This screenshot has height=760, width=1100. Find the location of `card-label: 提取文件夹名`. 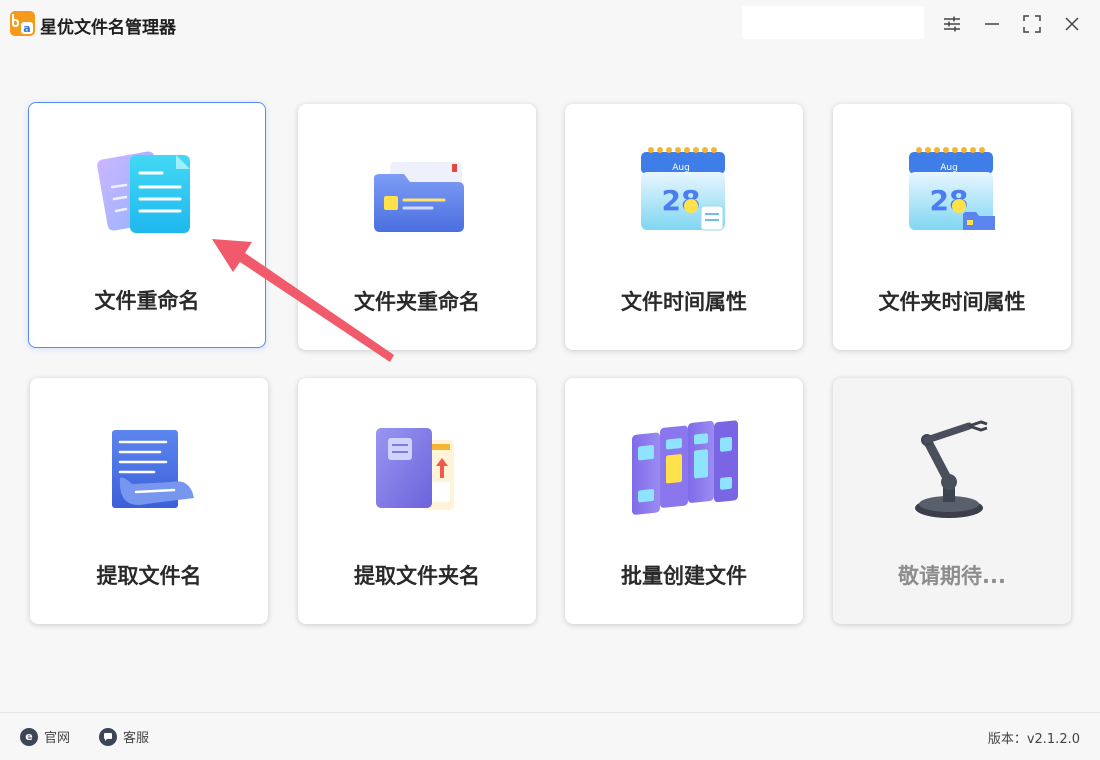

card-label: 提取文件夹名 is located at coordinates (417, 576).